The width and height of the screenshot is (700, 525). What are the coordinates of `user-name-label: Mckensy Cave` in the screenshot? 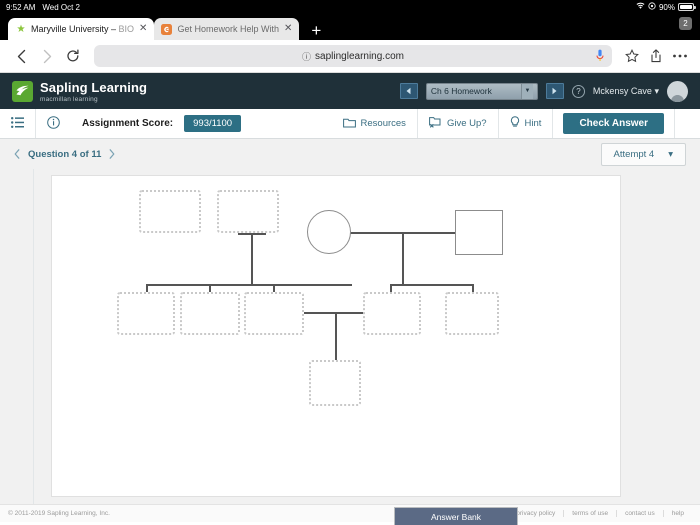 It's located at (622, 90).